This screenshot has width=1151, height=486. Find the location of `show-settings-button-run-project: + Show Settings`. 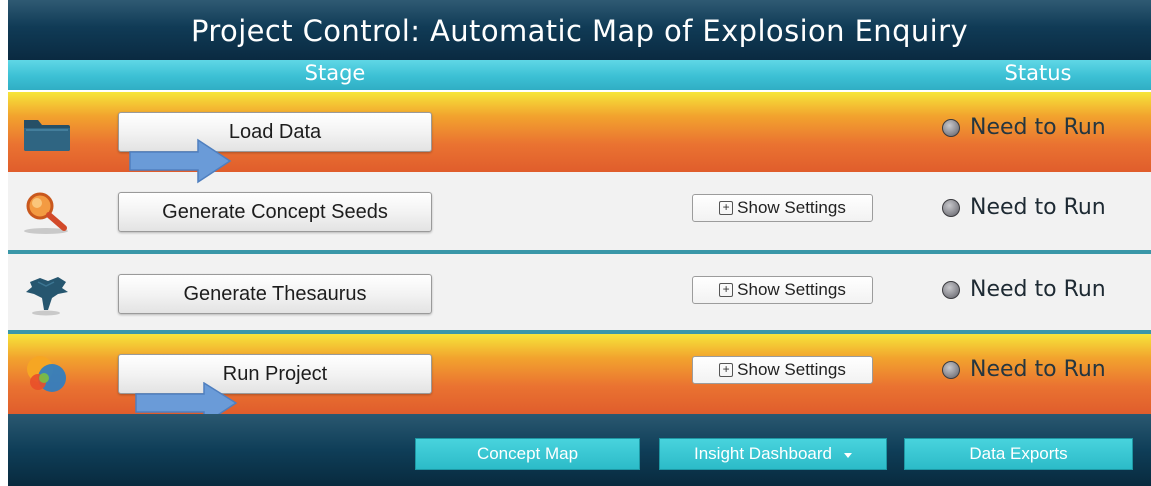

show-settings-button-run-project: + Show Settings is located at coordinates (782, 370).